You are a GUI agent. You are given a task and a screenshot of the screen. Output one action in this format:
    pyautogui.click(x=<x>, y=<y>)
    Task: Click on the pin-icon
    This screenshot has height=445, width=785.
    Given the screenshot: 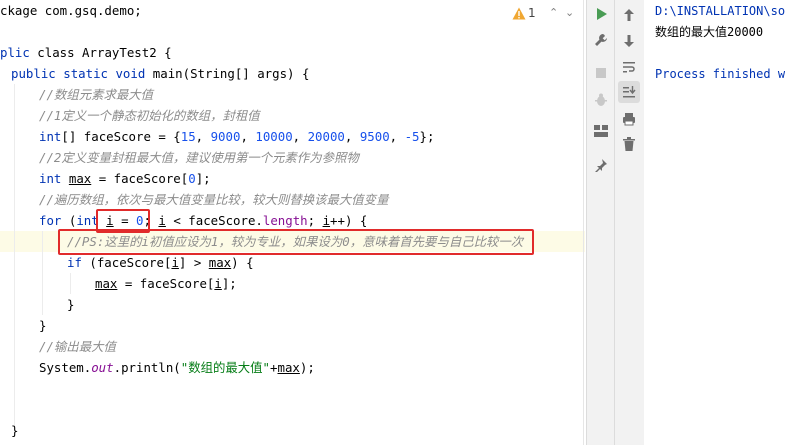 What is the action you would take?
    pyautogui.click(x=601, y=165)
    